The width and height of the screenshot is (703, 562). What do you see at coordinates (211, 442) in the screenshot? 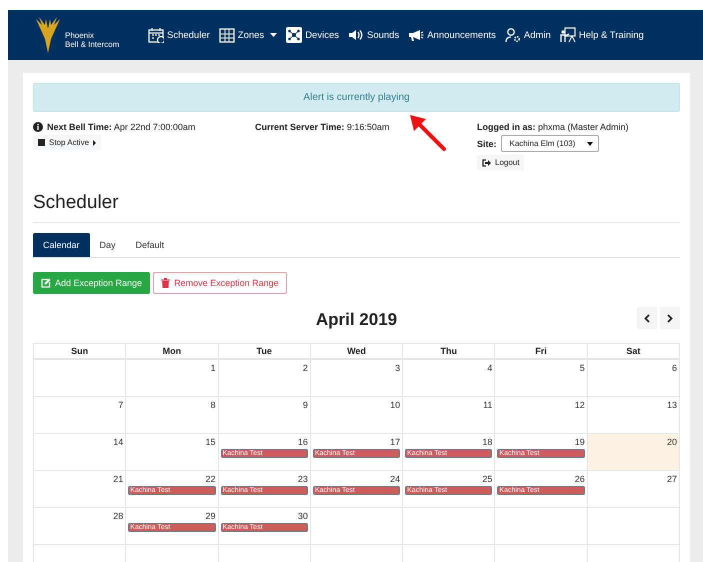
I see `day-number: 15` at bounding box center [211, 442].